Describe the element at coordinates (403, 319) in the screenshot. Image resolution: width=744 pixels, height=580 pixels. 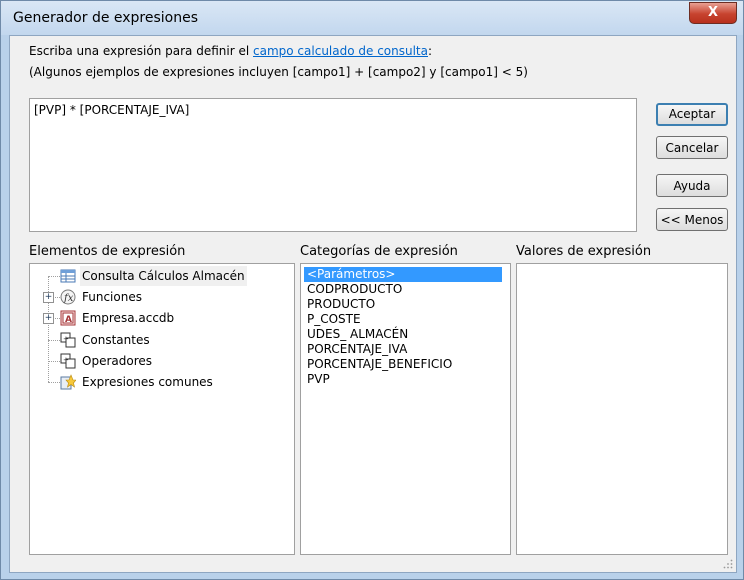
I see `category-item: P_COSTE` at that location.